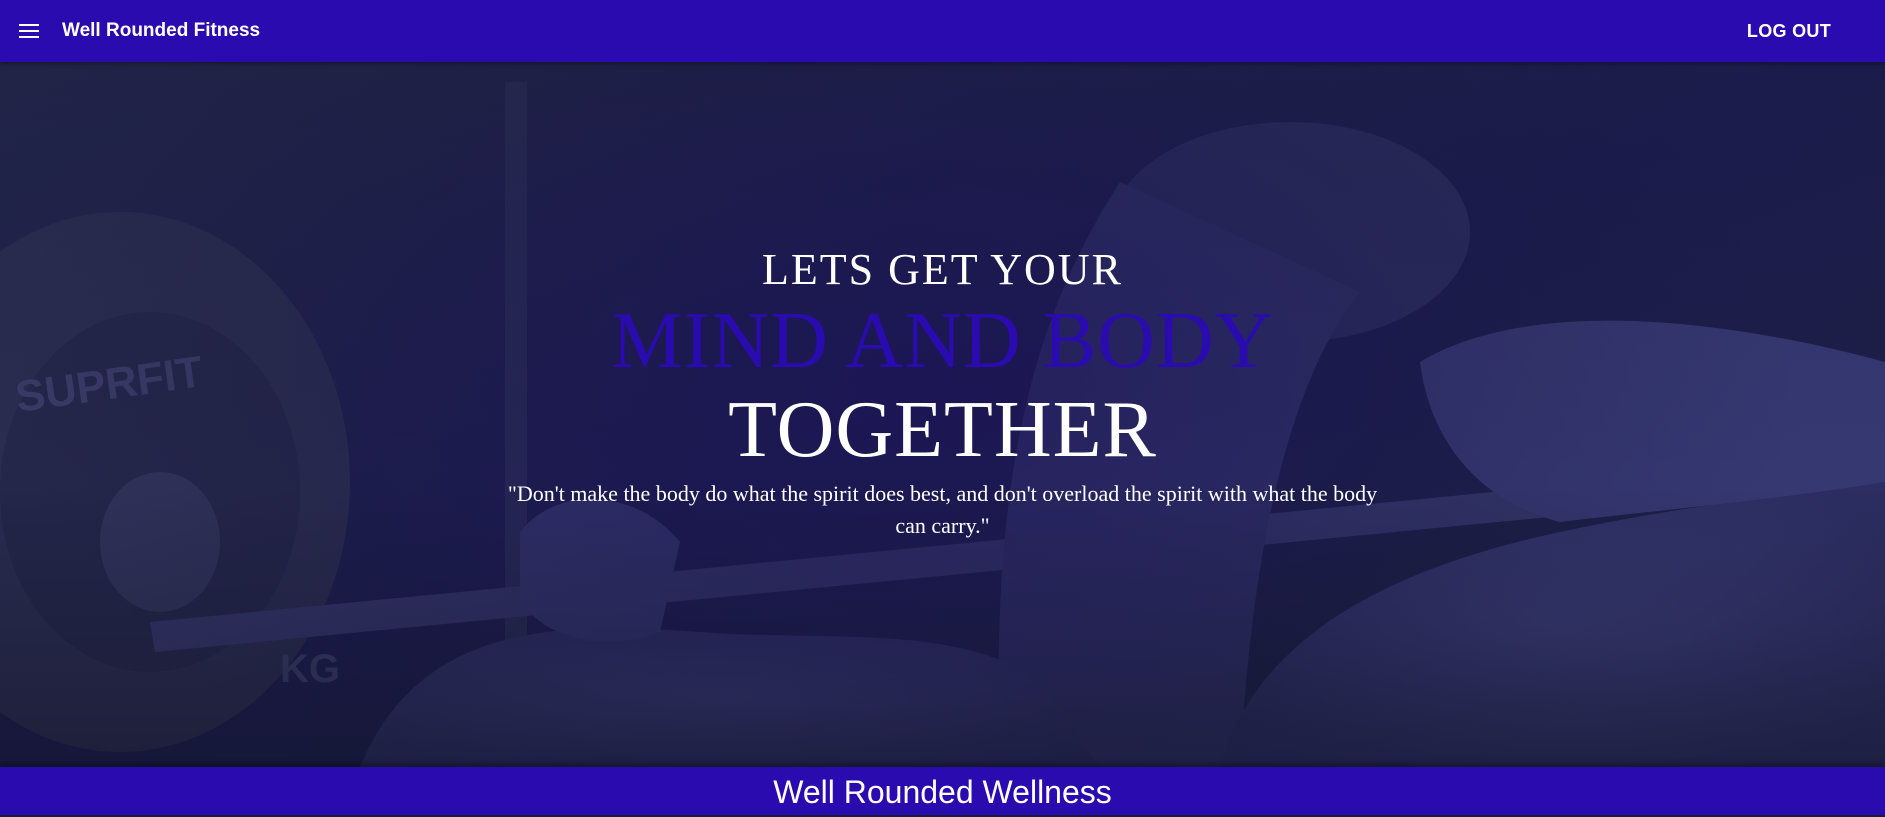 The height and width of the screenshot is (817, 1885). Describe the element at coordinates (1789, 31) in the screenshot. I see `logout-button: LOG OUT` at that location.